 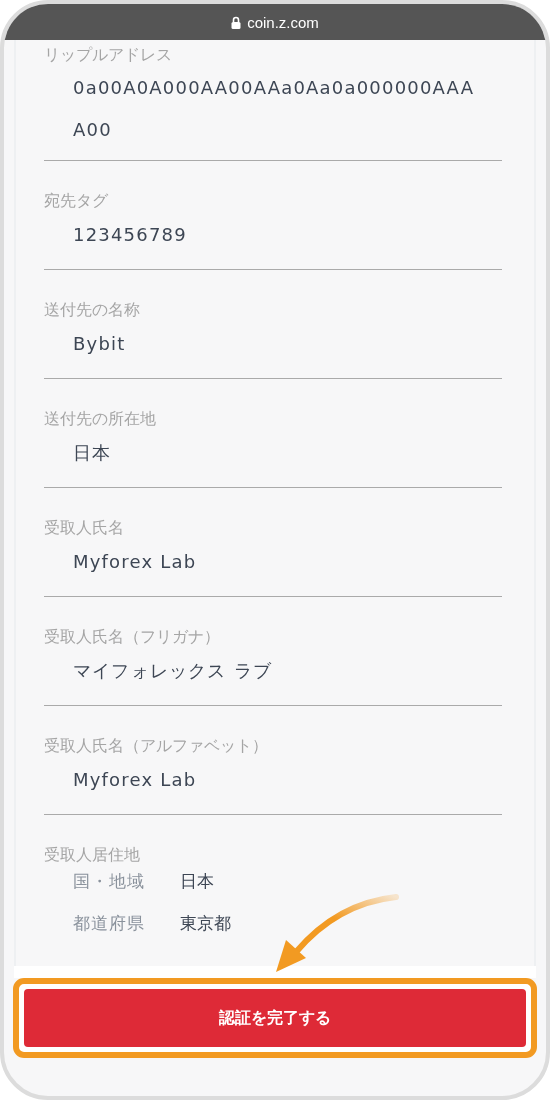 What do you see at coordinates (173, 671) in the screenshot?
I see `field-value: マイフォレックス ラブ` at bounding box center [173, 671].